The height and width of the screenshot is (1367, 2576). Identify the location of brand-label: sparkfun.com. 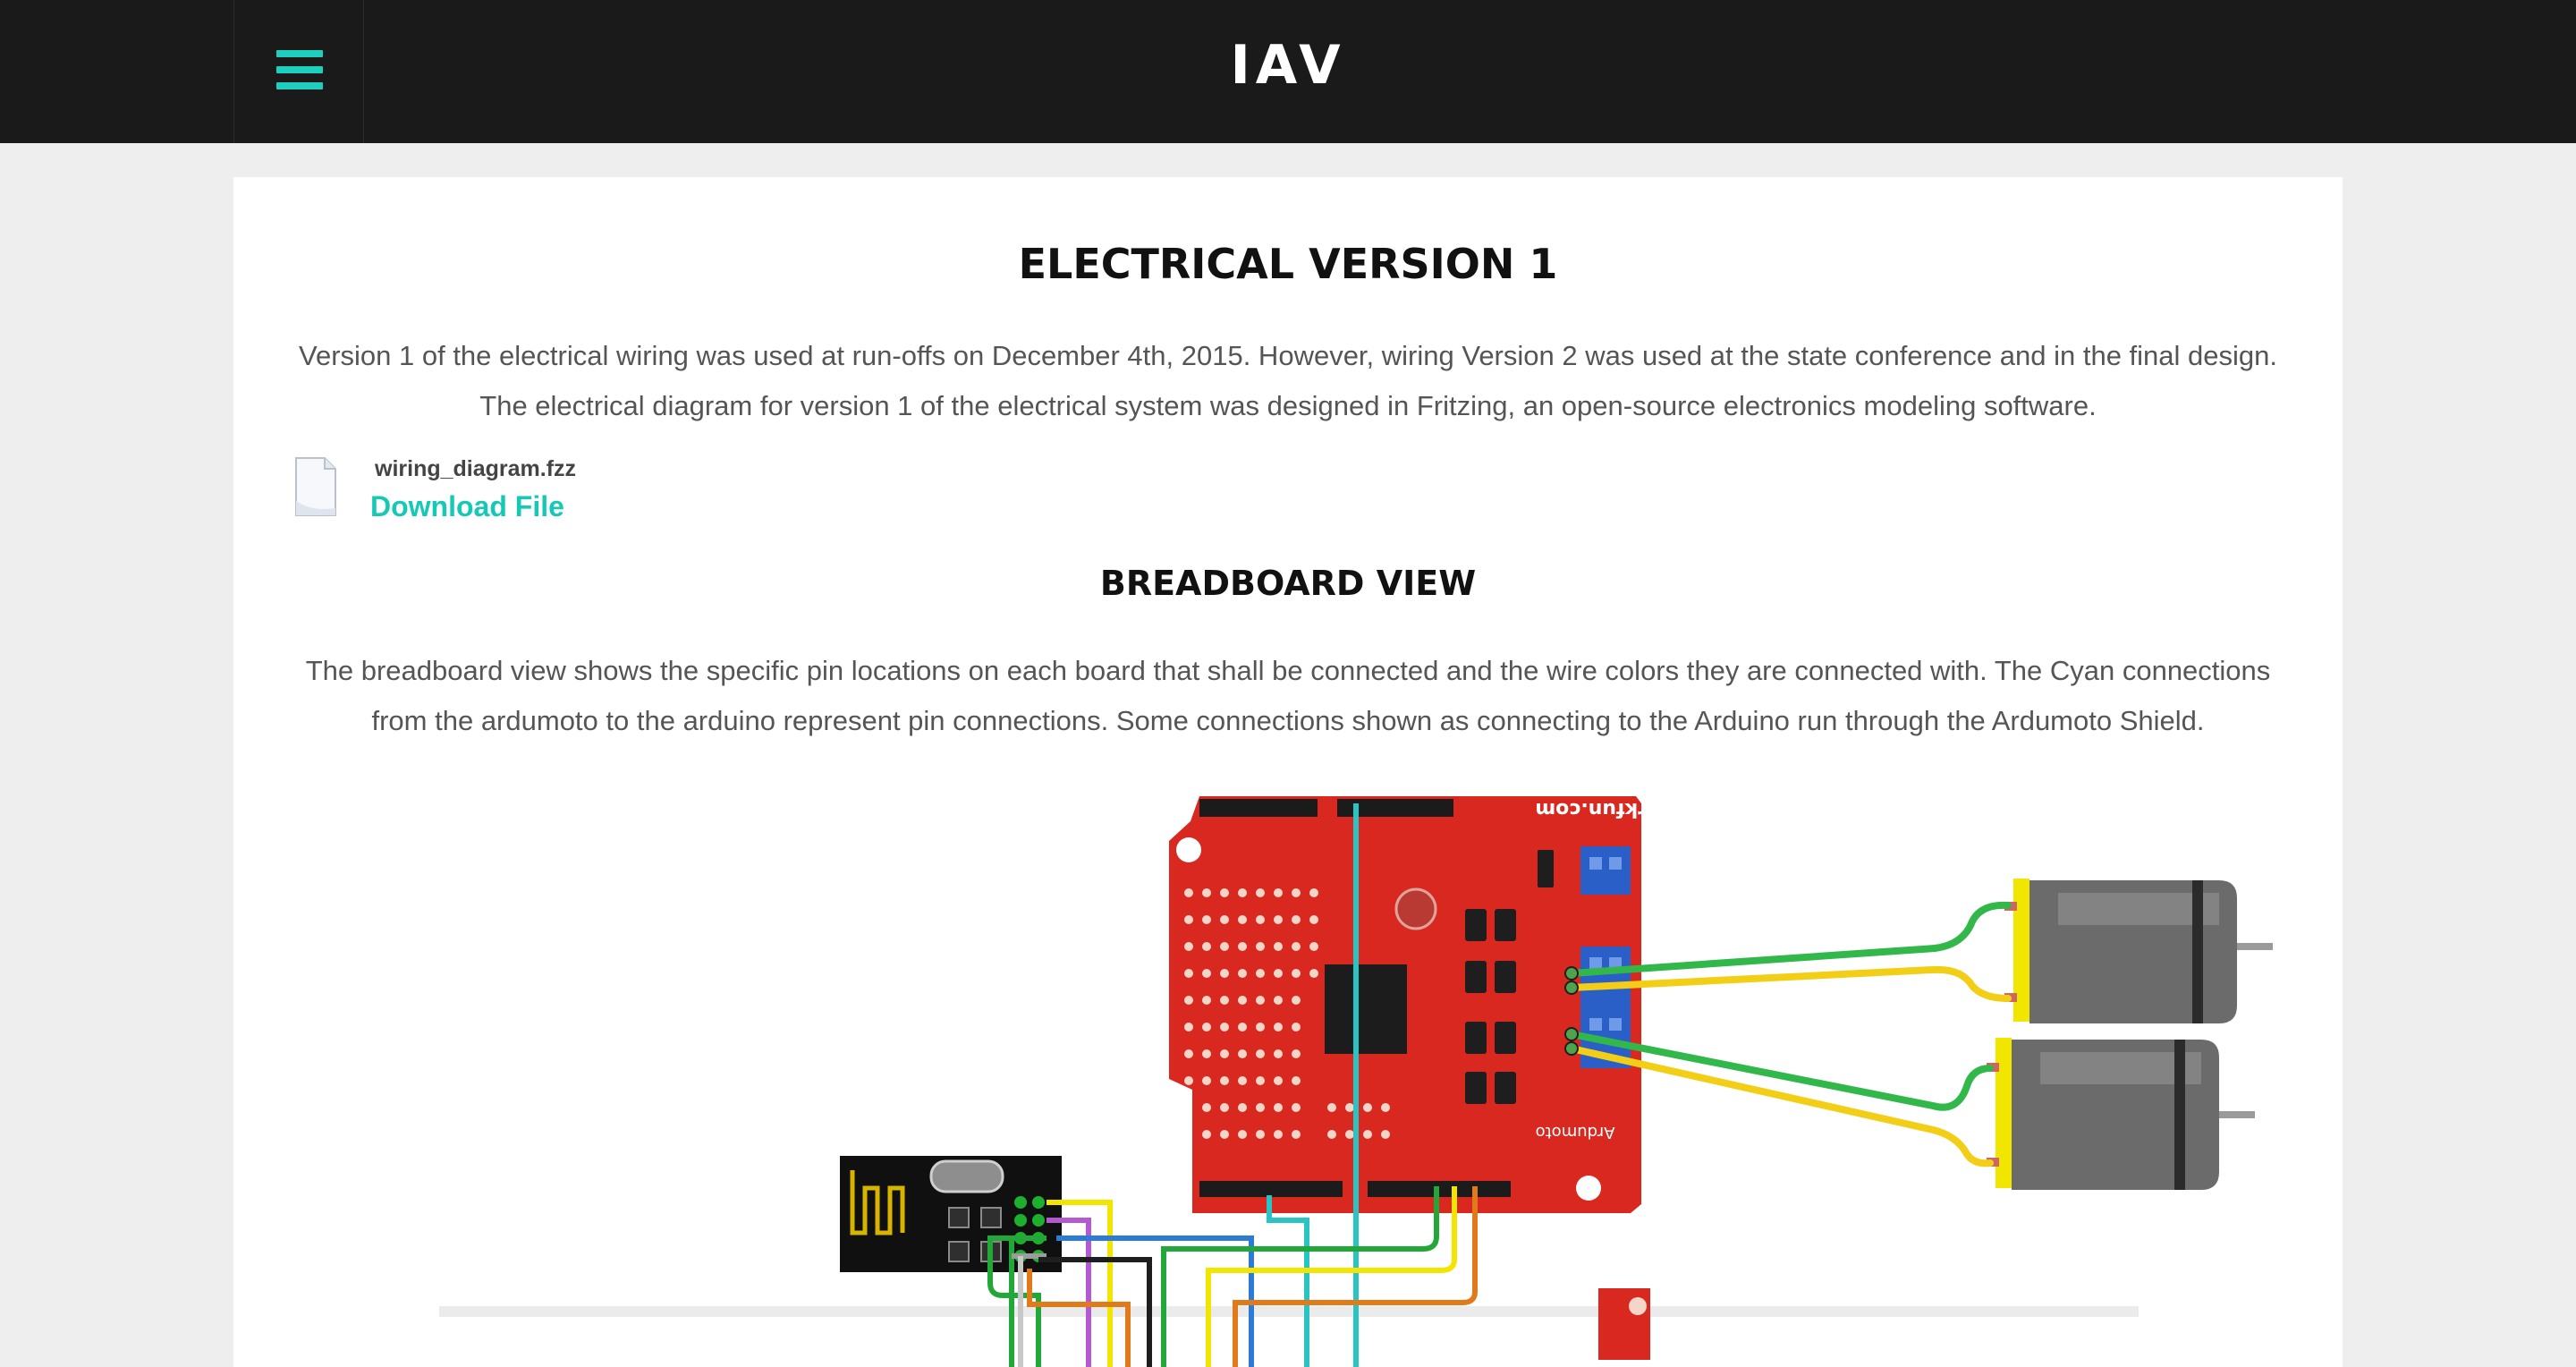
(1611, 809).